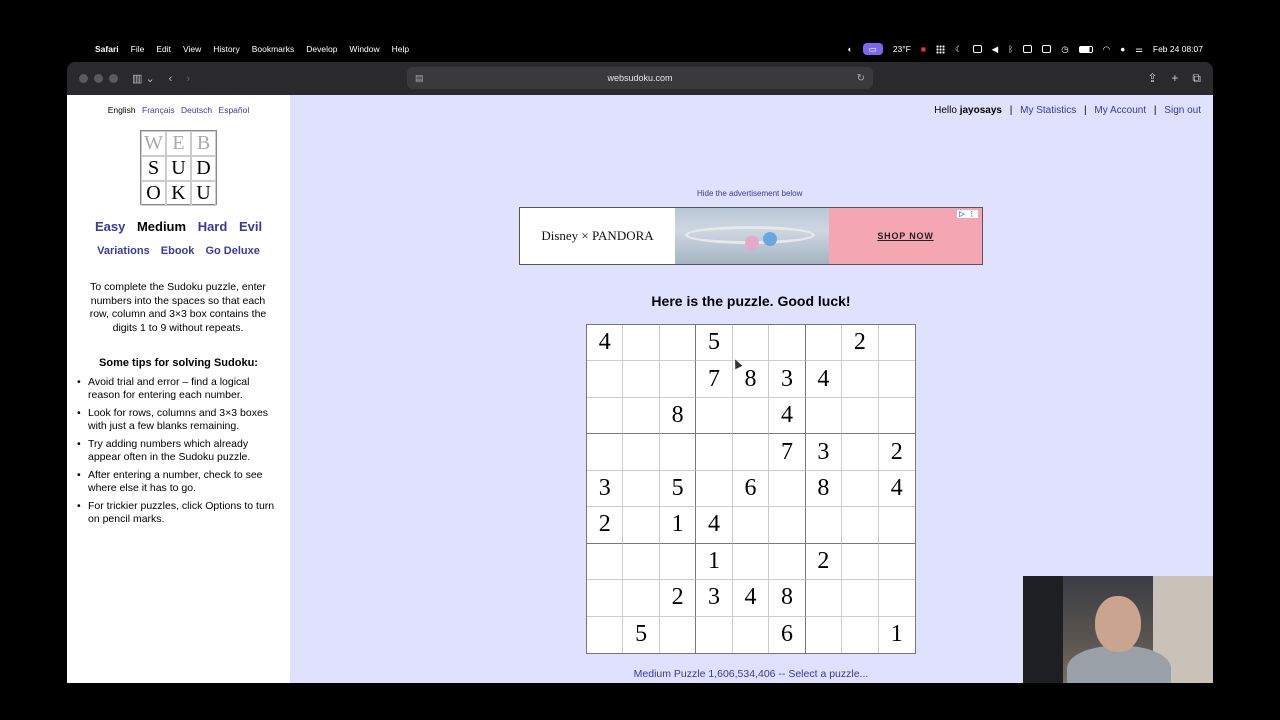 Image resolution: width=1280 pixels, height=720 pixels. I want to click on lang-french: Français, so click(158, 110).